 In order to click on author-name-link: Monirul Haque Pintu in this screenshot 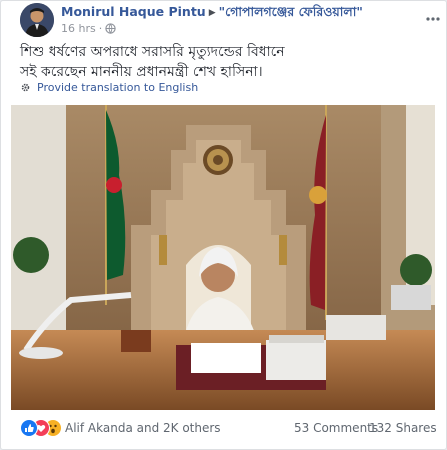, I will do `click(133, 11)`.